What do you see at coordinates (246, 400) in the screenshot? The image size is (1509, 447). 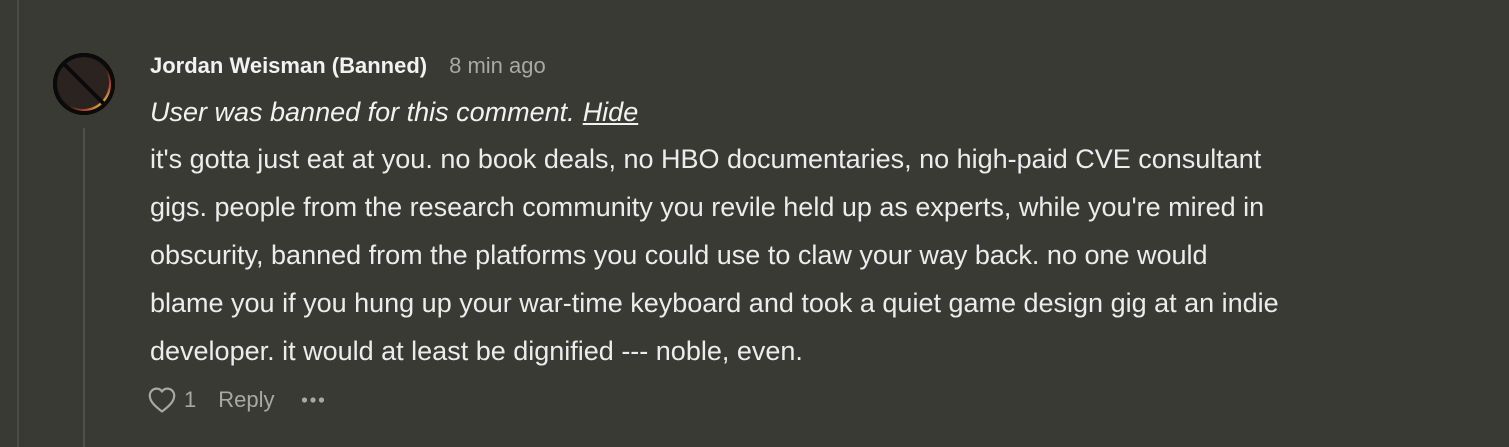 I see `reply-button: Reply` at bounding box center [246, 400].